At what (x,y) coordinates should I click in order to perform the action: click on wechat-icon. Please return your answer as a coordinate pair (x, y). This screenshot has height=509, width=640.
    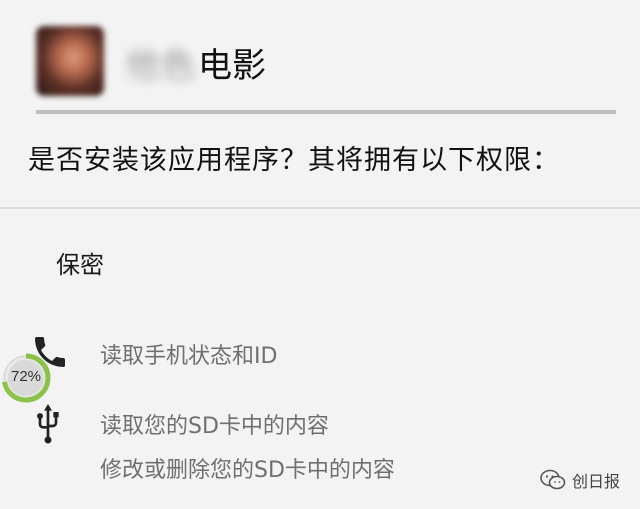
    Looking at the image, I should click on (553, 479).